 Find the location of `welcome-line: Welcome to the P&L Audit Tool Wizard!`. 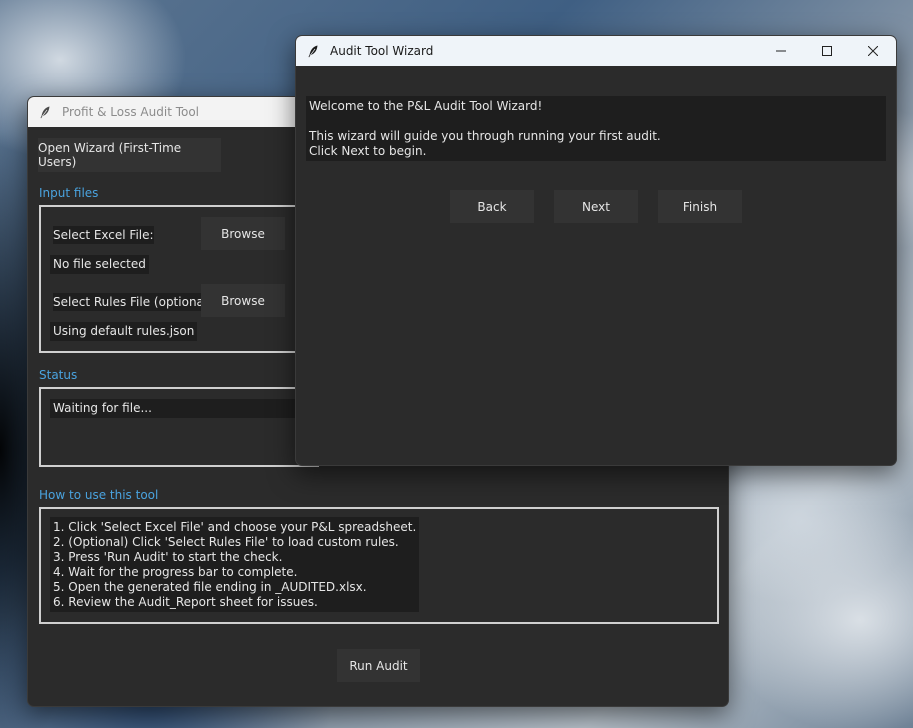

welcome-line: Welcome to the P&L Audit Tool Wizard! is located at coordinates (426, 106).